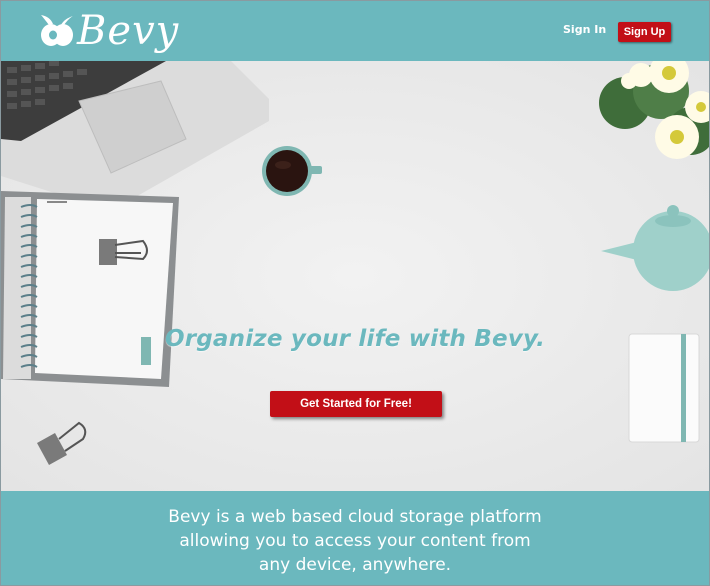 The height and width of the screenshot is (586, 710). Describe the element at coordinates (356, 404) in the screenshot. I see `get-started-button: Get Started for Free!` at that location.